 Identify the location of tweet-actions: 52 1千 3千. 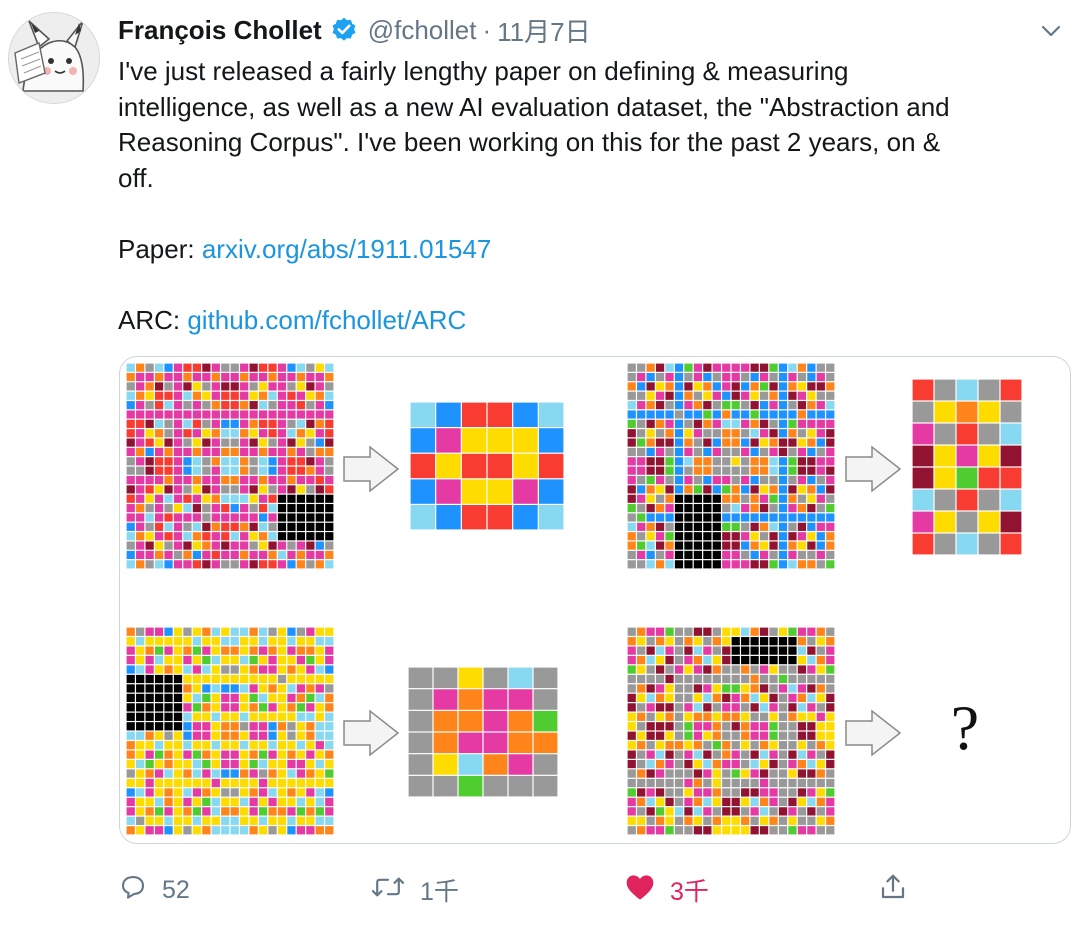
(548, 890).